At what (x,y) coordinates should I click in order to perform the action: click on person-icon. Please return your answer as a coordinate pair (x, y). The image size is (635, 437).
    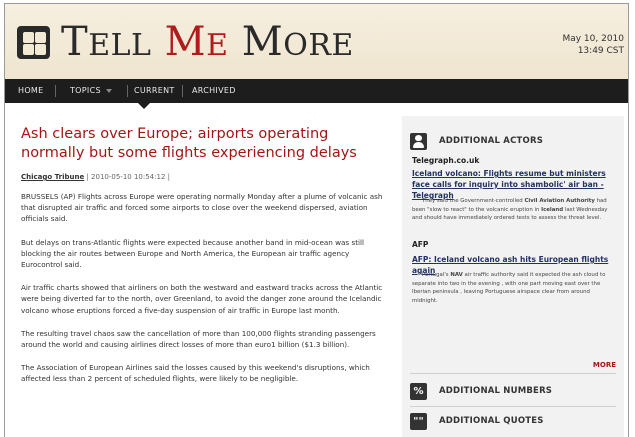
    Looking at the image, I should click on (418, 141).